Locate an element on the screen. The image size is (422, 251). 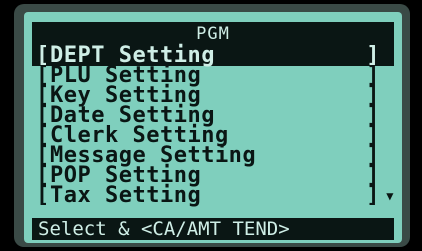
menu-item-open-bracket: [ is located at coordinates (43, 195).